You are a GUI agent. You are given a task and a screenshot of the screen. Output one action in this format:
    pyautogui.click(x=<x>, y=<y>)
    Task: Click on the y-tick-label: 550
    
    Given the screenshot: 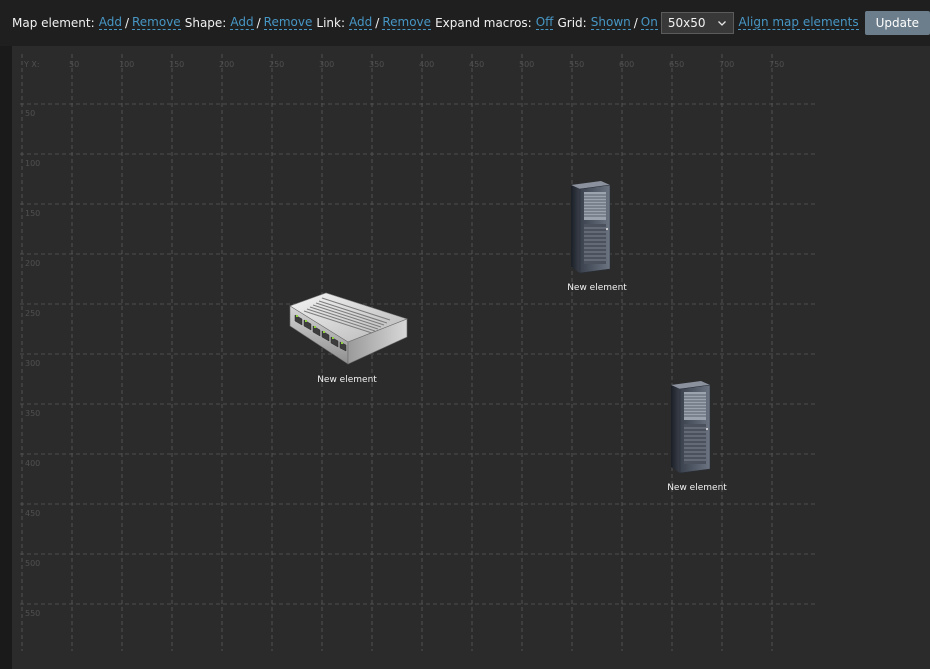 What is the action you would take?
    pyautogui.click(x=32, y=613)
    